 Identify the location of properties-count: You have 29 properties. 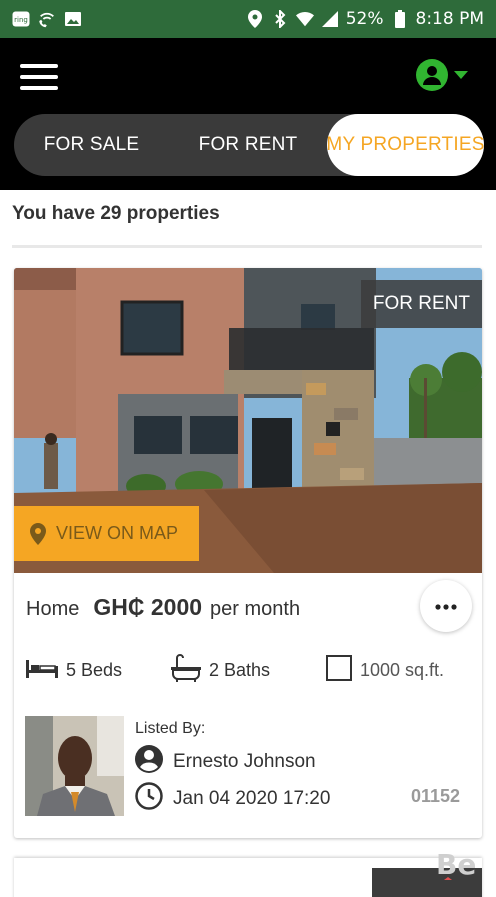
(116, 213).